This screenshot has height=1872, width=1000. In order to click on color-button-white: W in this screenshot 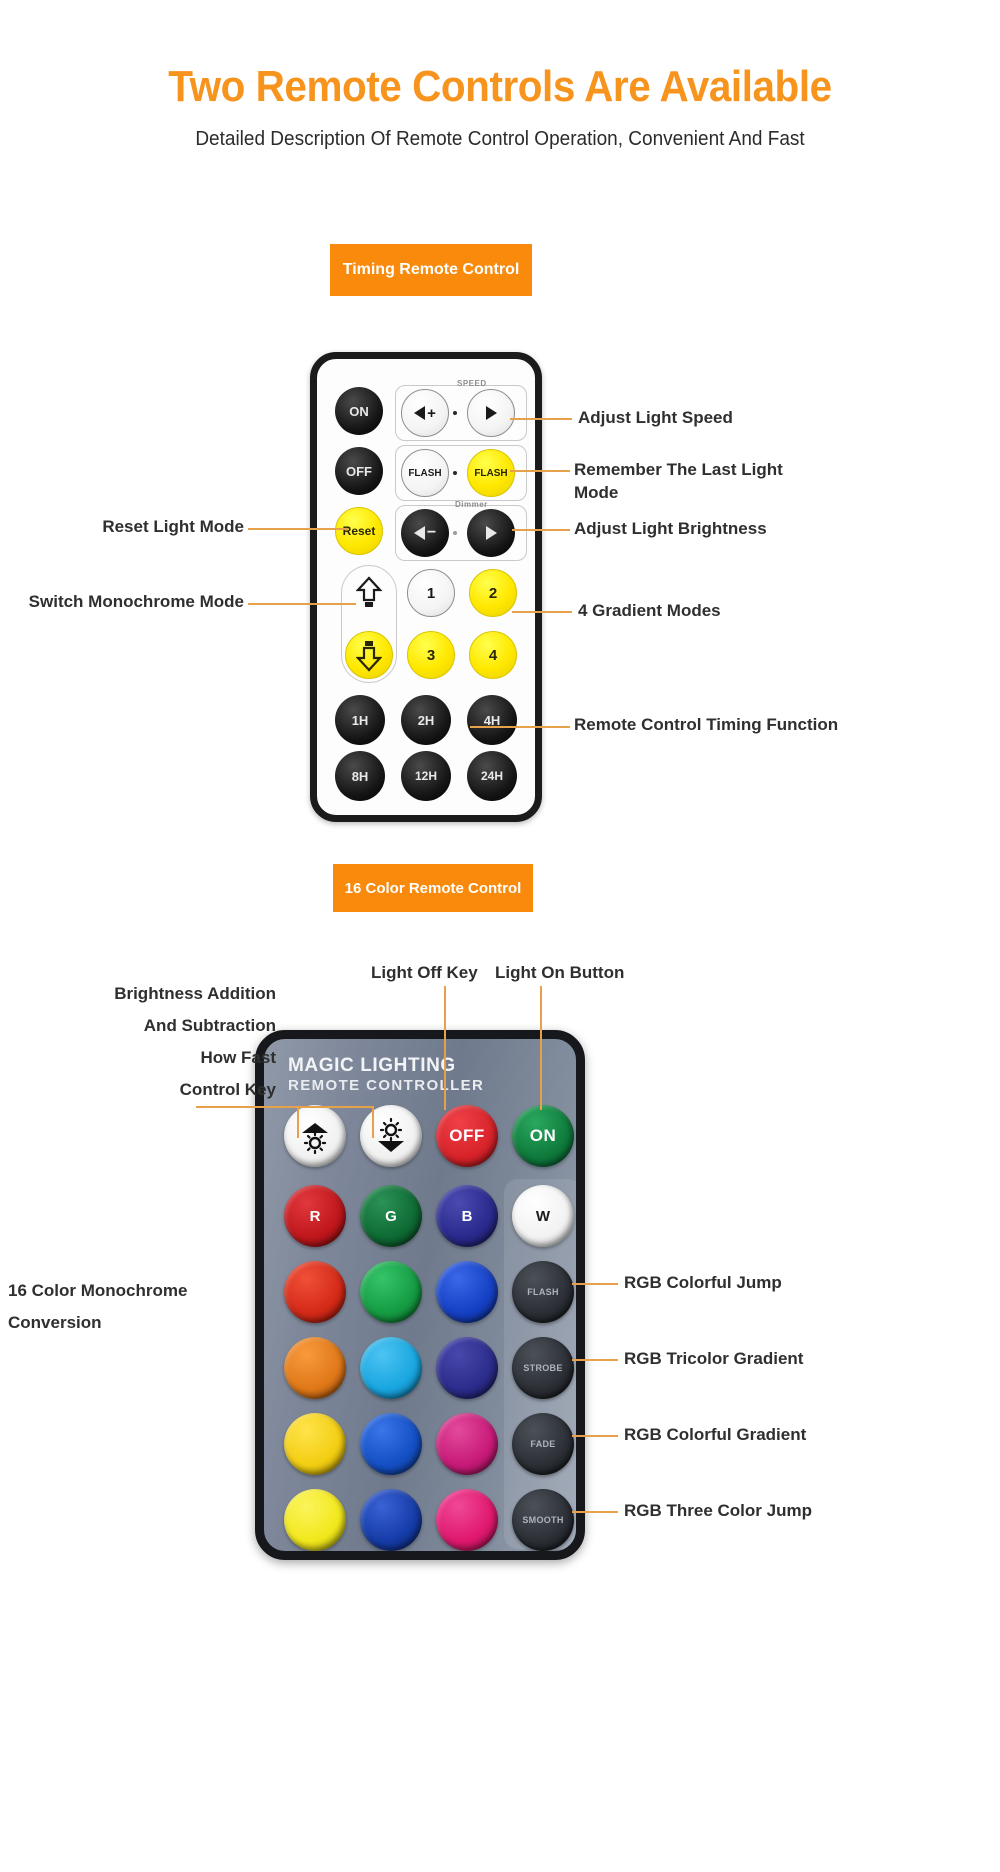, I will do `click(543, 1216)`.